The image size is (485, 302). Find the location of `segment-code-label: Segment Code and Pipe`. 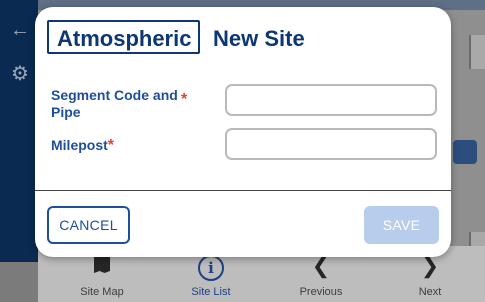

segment-code-label: Segment Code and Pipe is located at coordinates (123, 104).